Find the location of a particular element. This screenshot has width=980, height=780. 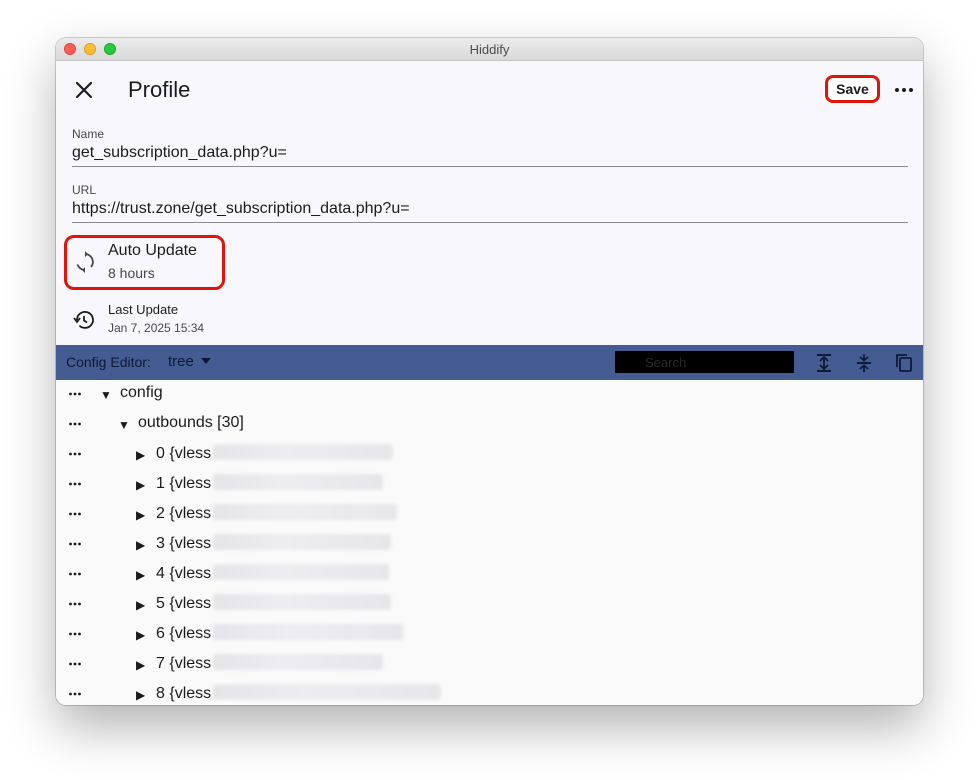

search-input is located at coordinates (704, 362).